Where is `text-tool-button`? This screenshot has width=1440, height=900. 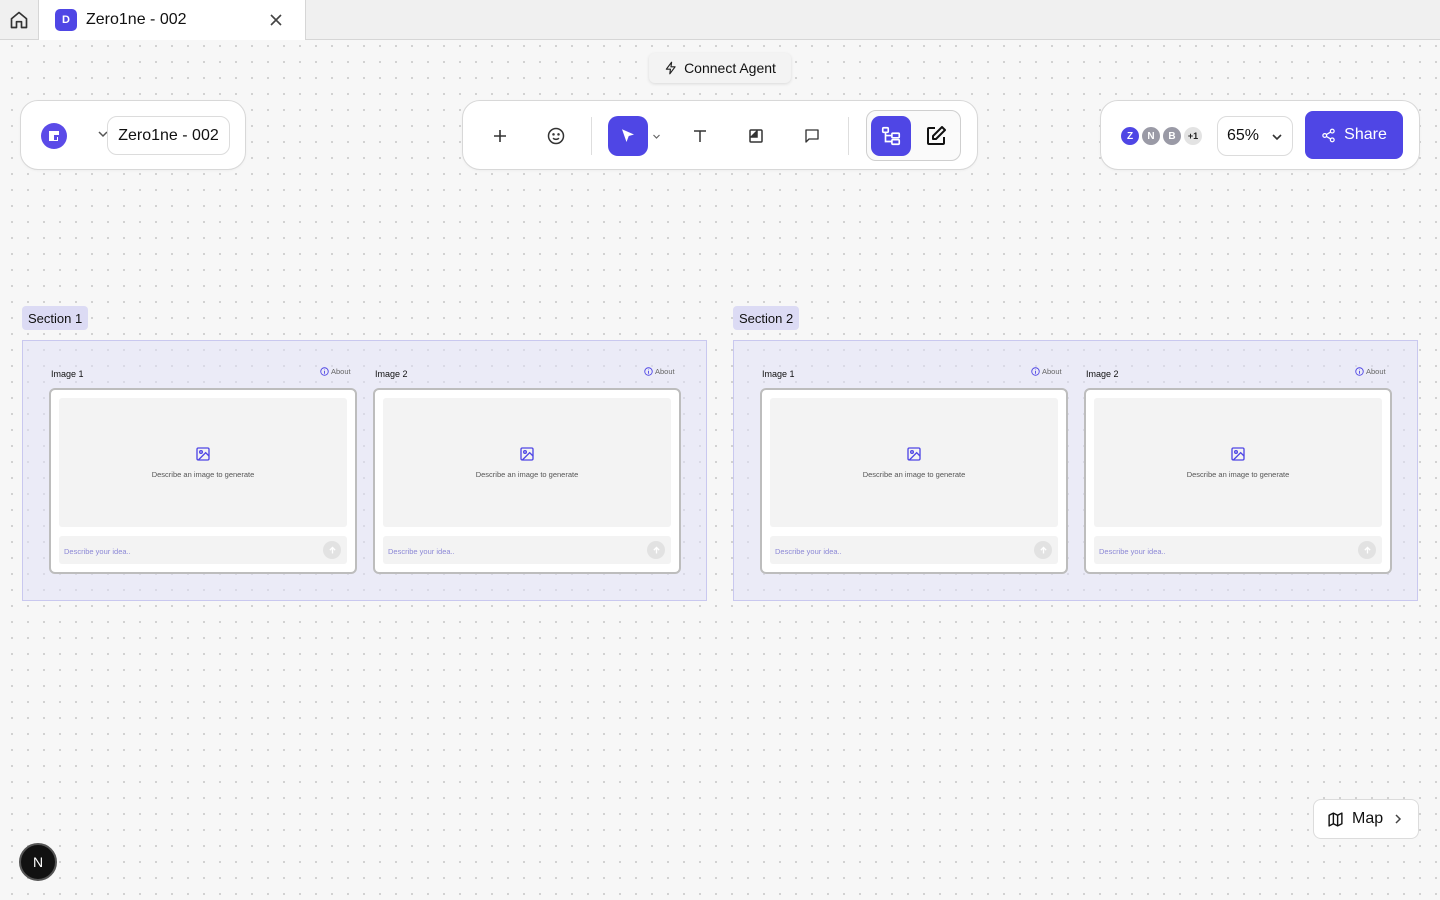
text-tool-button is located at coordinates (700, 136).